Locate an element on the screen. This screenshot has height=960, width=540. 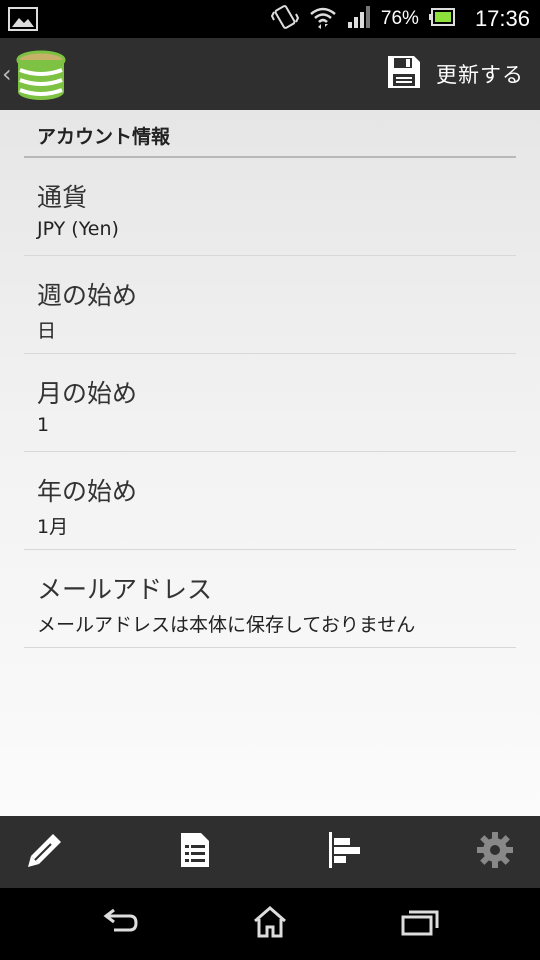
battery-percent: 76% is located at coordinates (399, 18).